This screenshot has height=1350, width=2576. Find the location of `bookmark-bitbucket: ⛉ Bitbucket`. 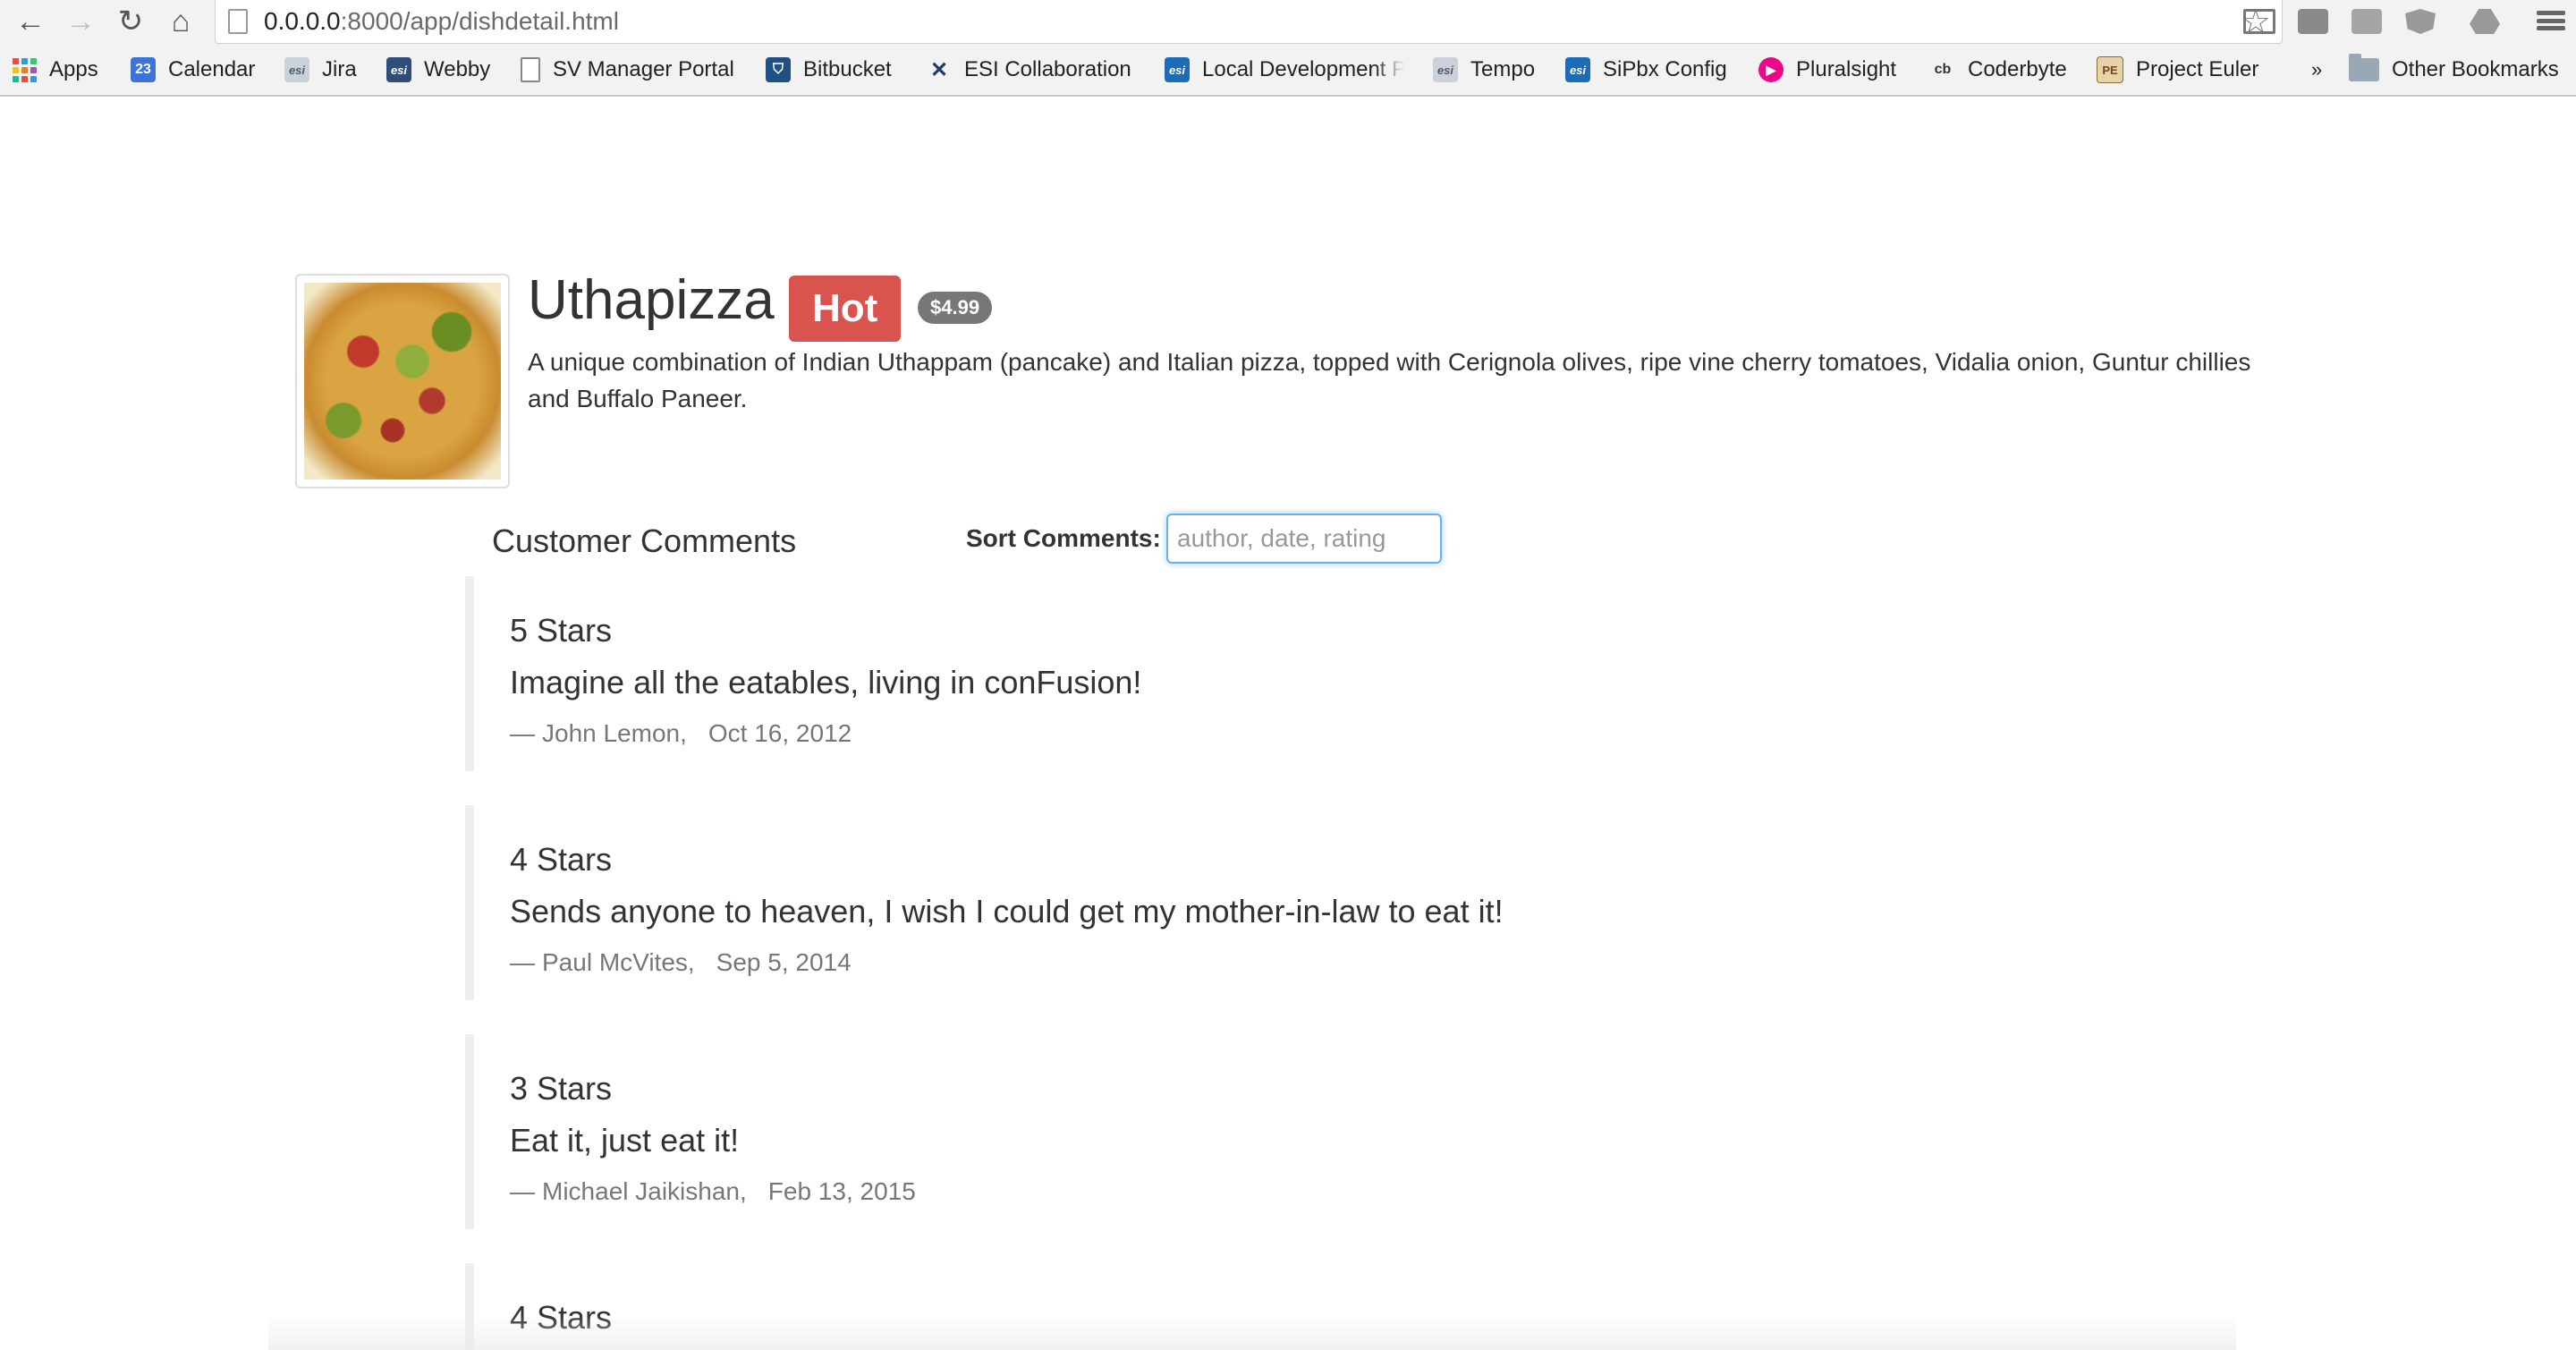

bookmark-bitbucket: ⛉ Bitbucket is located at coordinates (829, 70).